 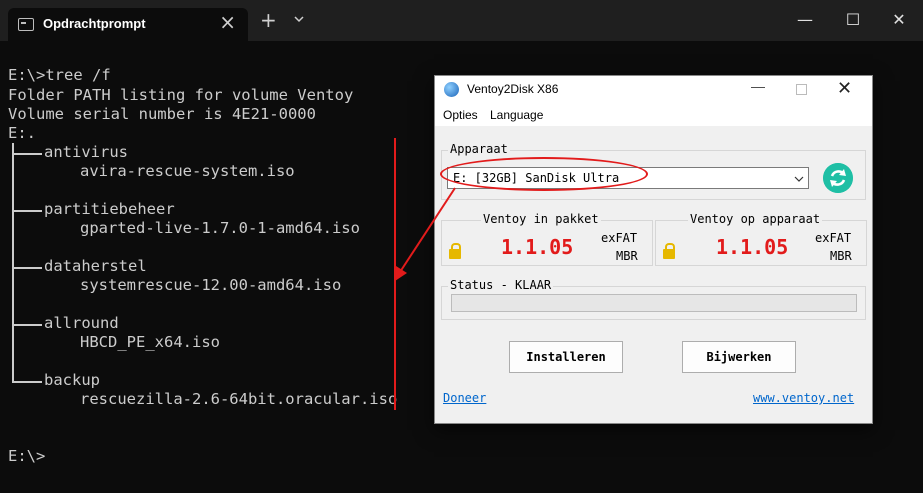 What do you see at coordinates (181, 95) in the screenshot?
I see `terminal-line: Folder PATH listing for volume Ventoy` at bounding box center [181, 95].